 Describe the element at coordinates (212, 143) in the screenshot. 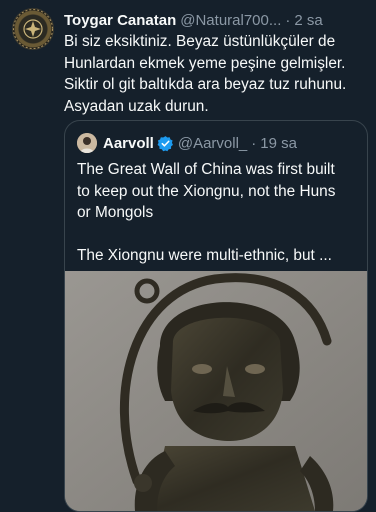

I see `quoted-author-handle: @Aarvoll_` at that location.